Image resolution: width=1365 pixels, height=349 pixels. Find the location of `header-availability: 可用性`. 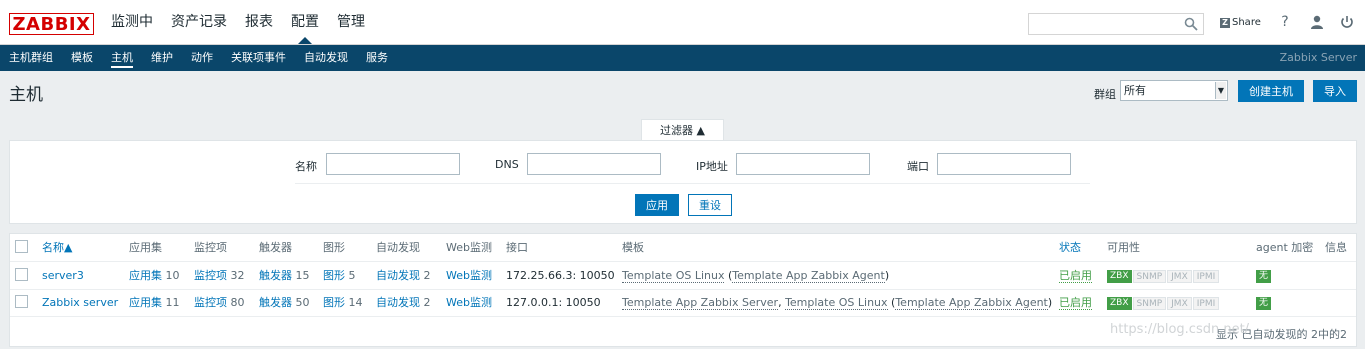

header-availability: 可用性 is located at coordinates (1123, 247).